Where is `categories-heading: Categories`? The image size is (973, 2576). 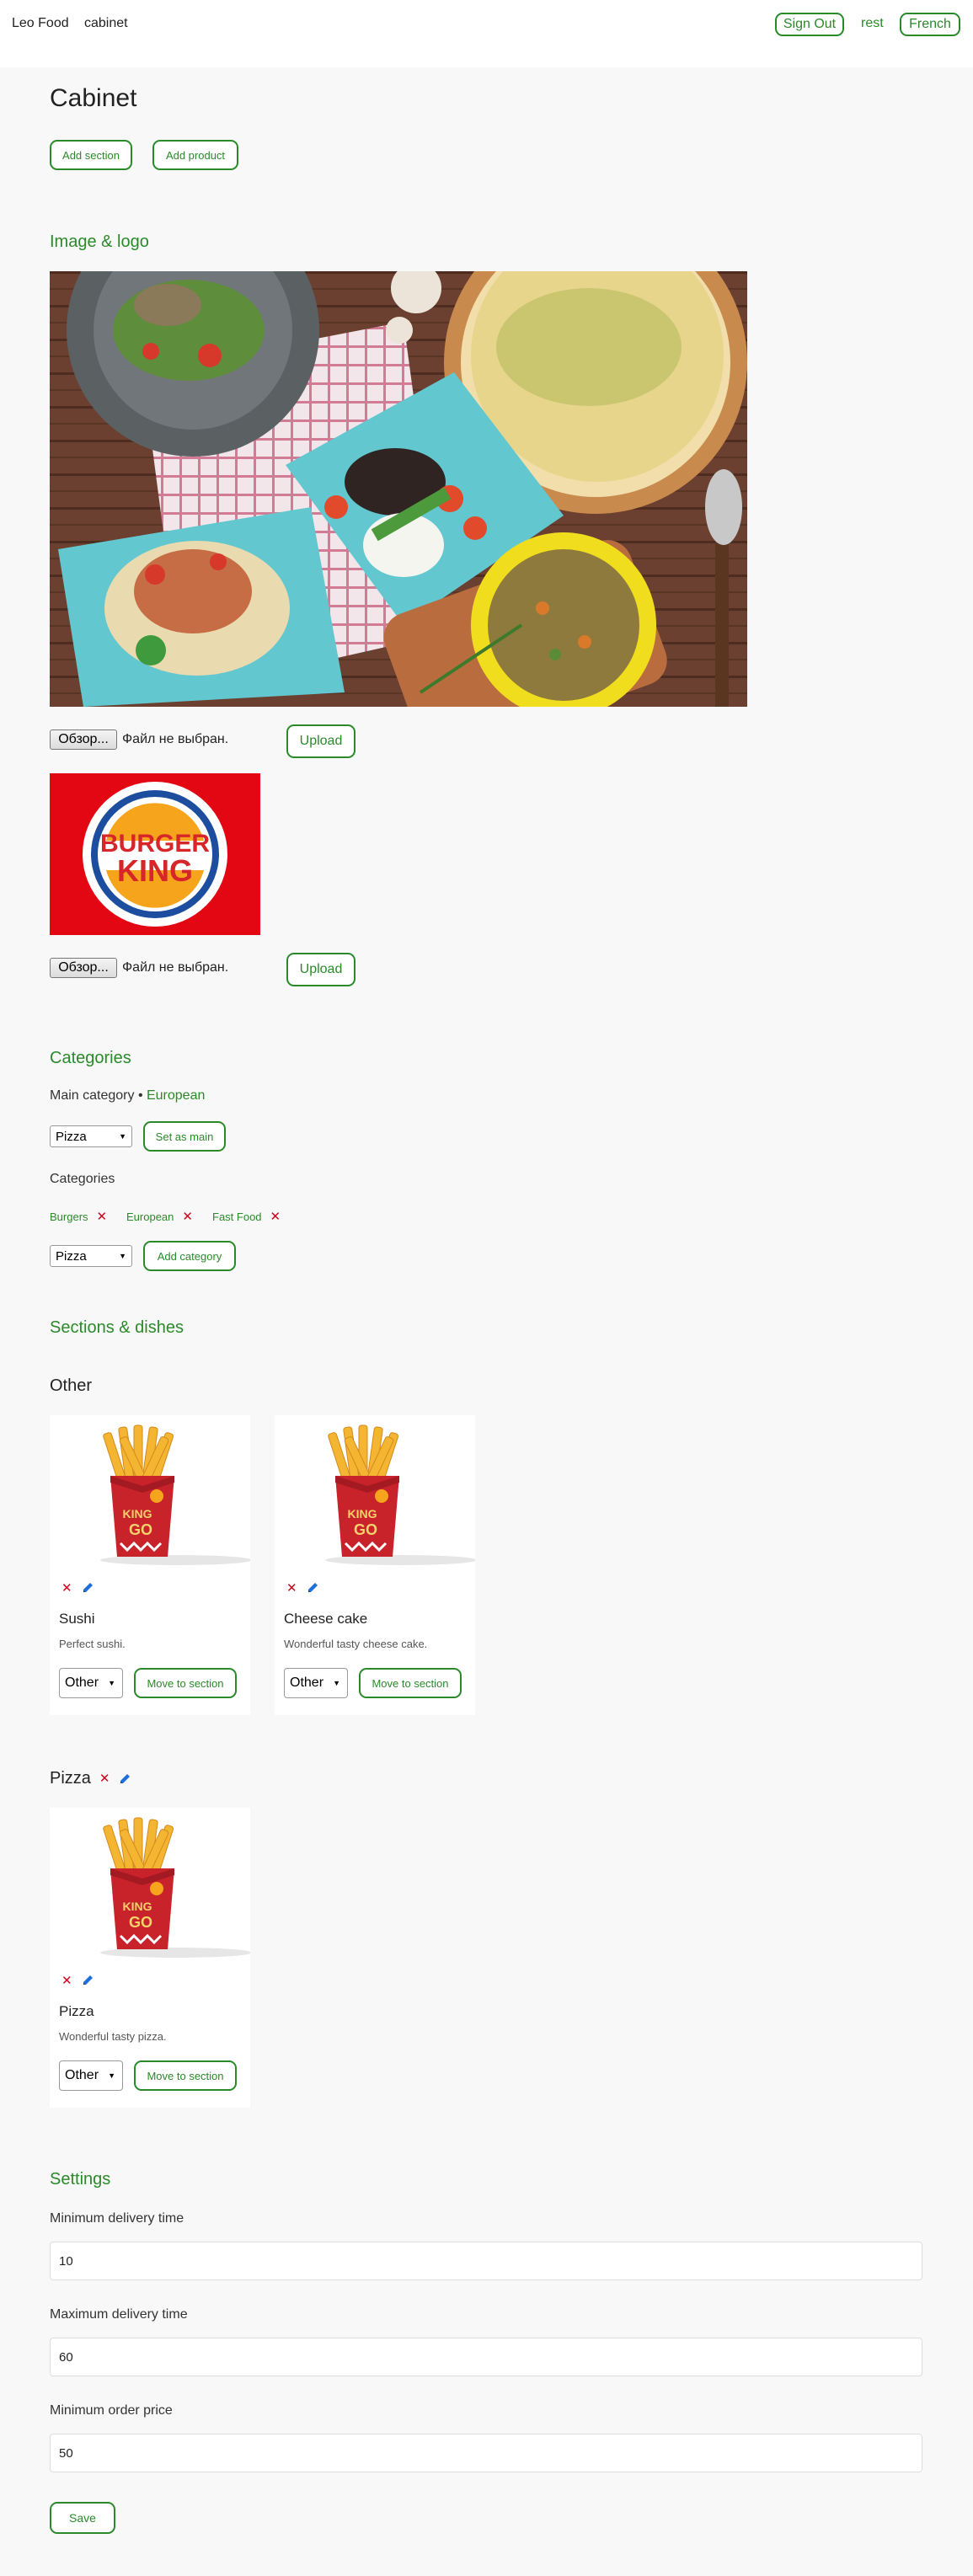
categories-heading: Categories is located at coordinates (90, 1058).